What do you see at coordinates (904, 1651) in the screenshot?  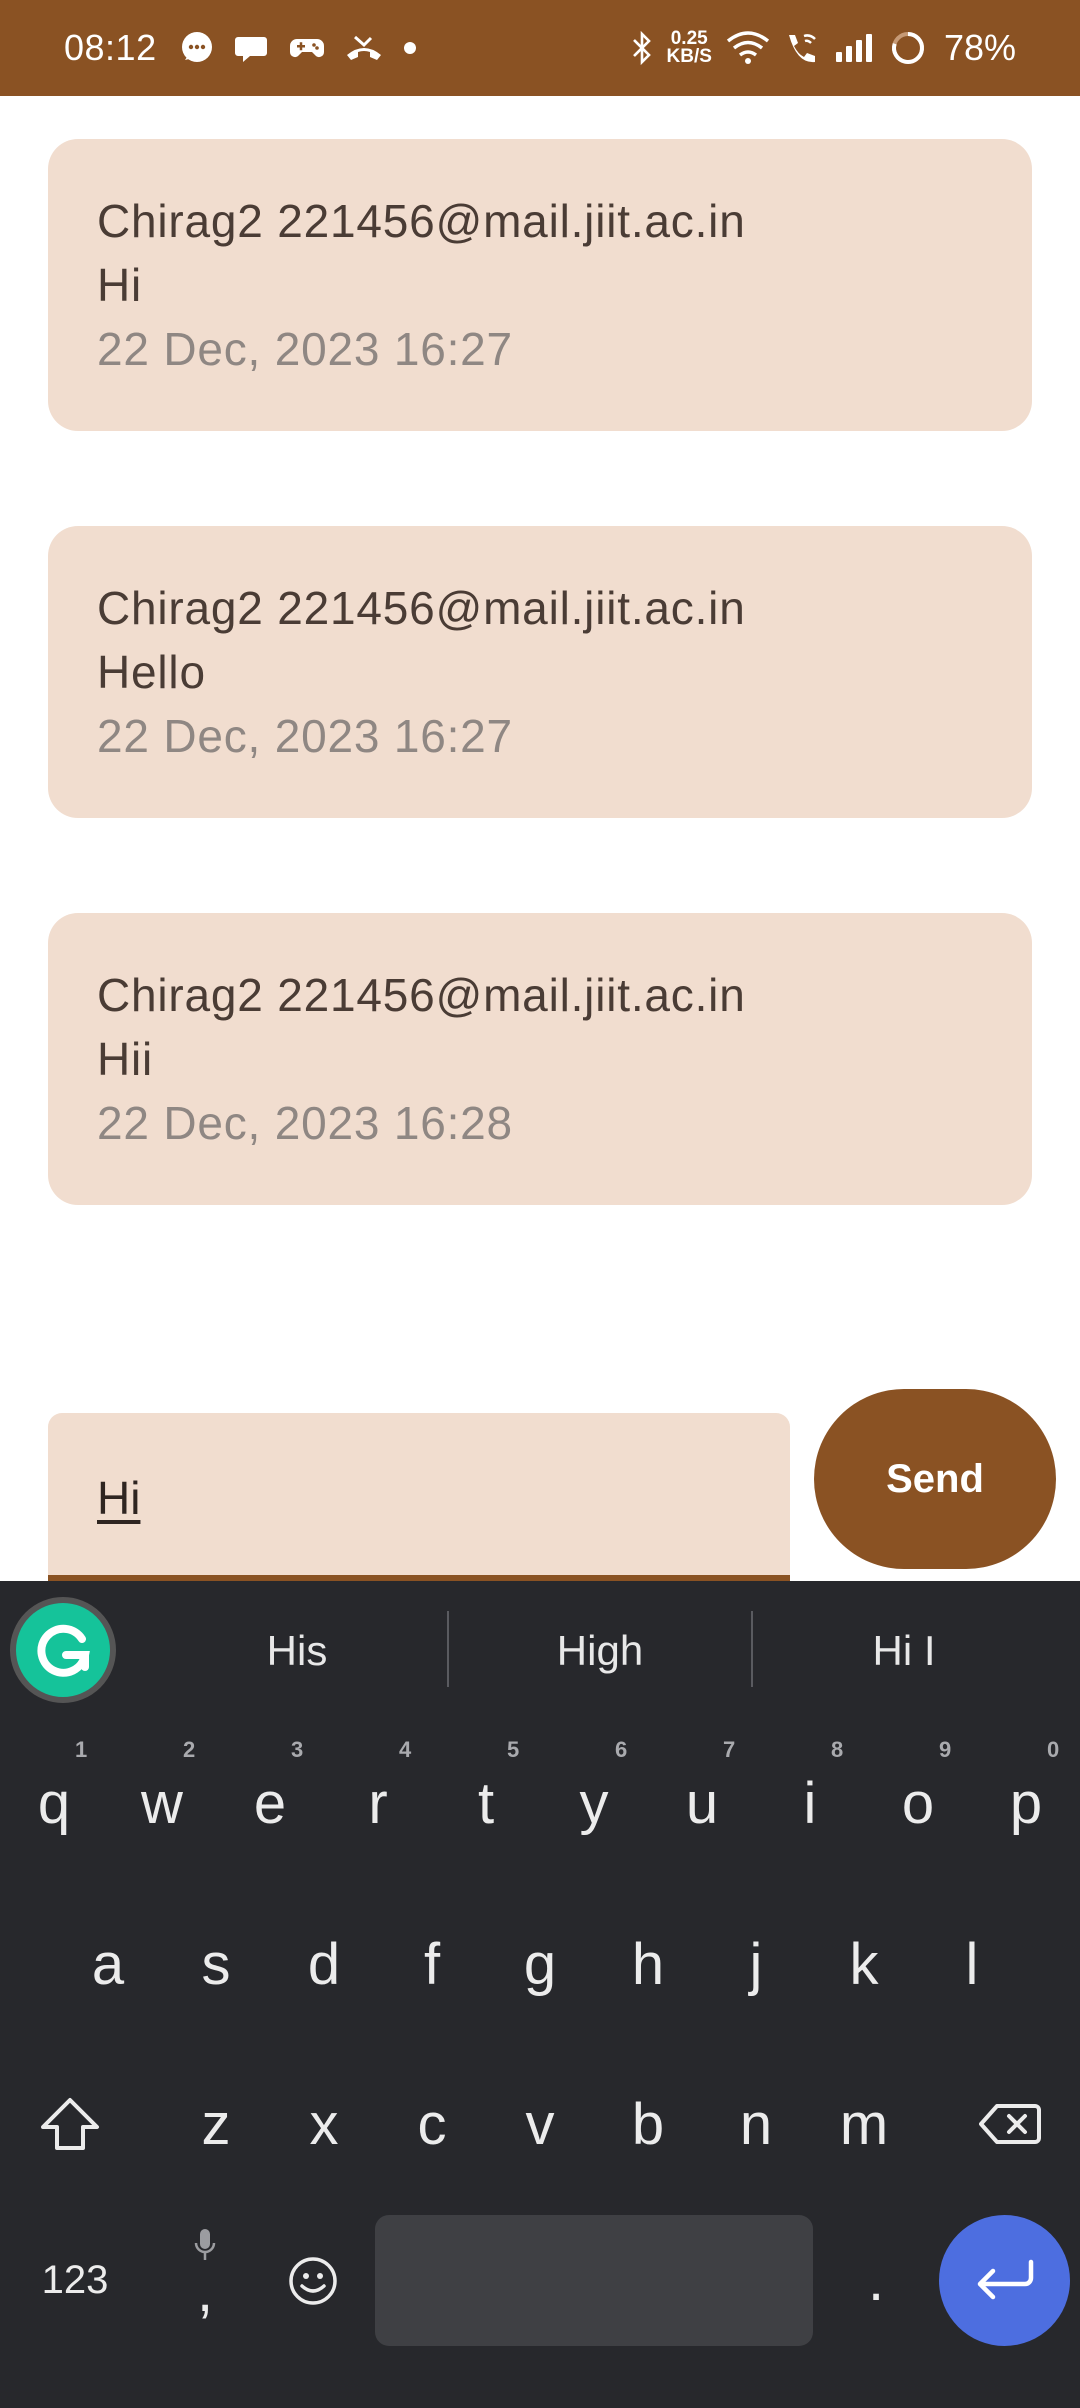 I see `suggestion-item: Hi I` at bounding box center [904, 1651].